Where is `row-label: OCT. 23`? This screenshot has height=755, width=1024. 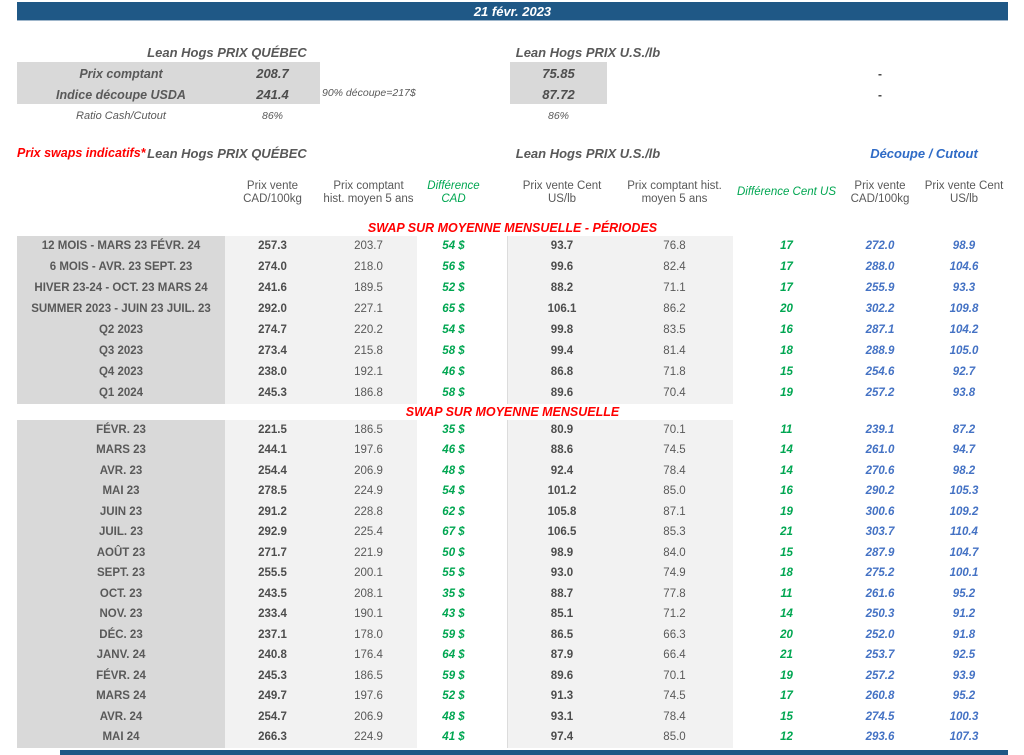 row-label: OCT. 23 is located at coordinates (121, 594).